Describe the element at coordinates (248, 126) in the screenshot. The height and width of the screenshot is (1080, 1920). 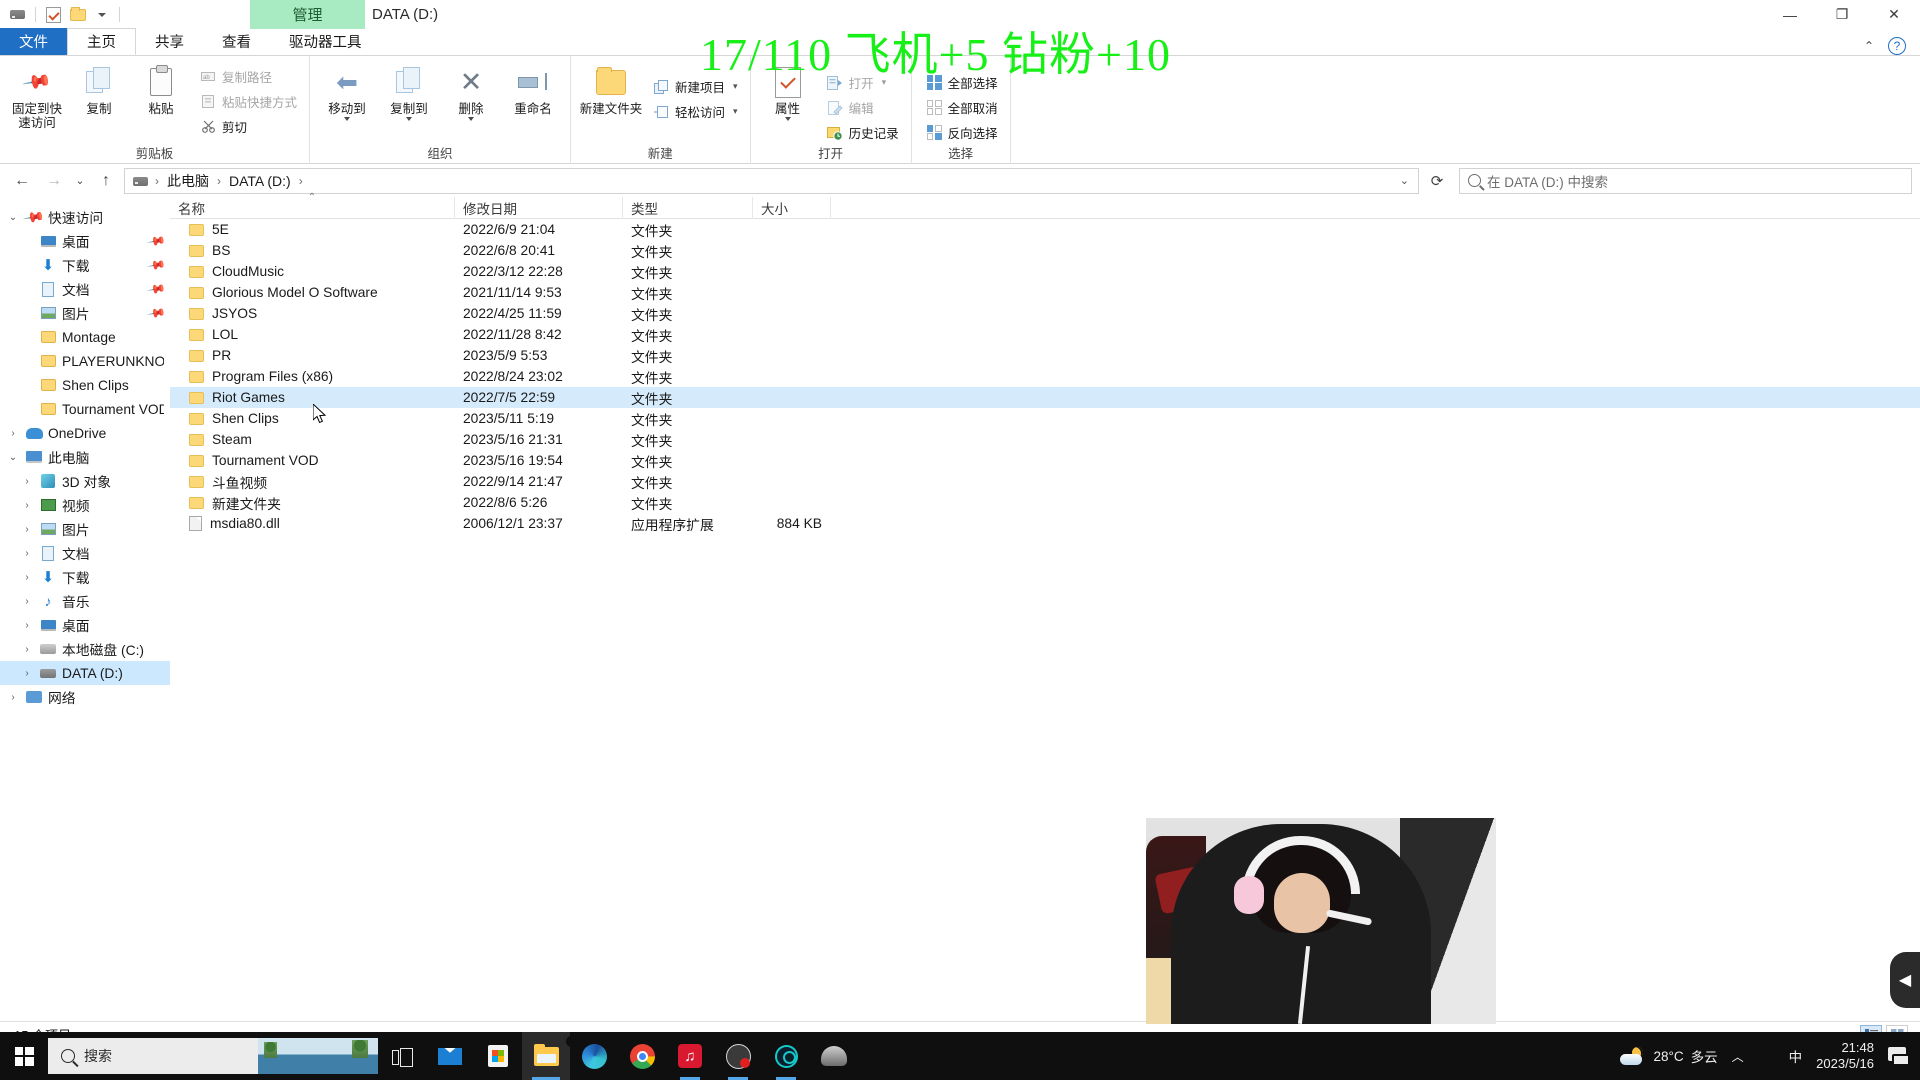
I see `cut-button: 剪切` at that location.